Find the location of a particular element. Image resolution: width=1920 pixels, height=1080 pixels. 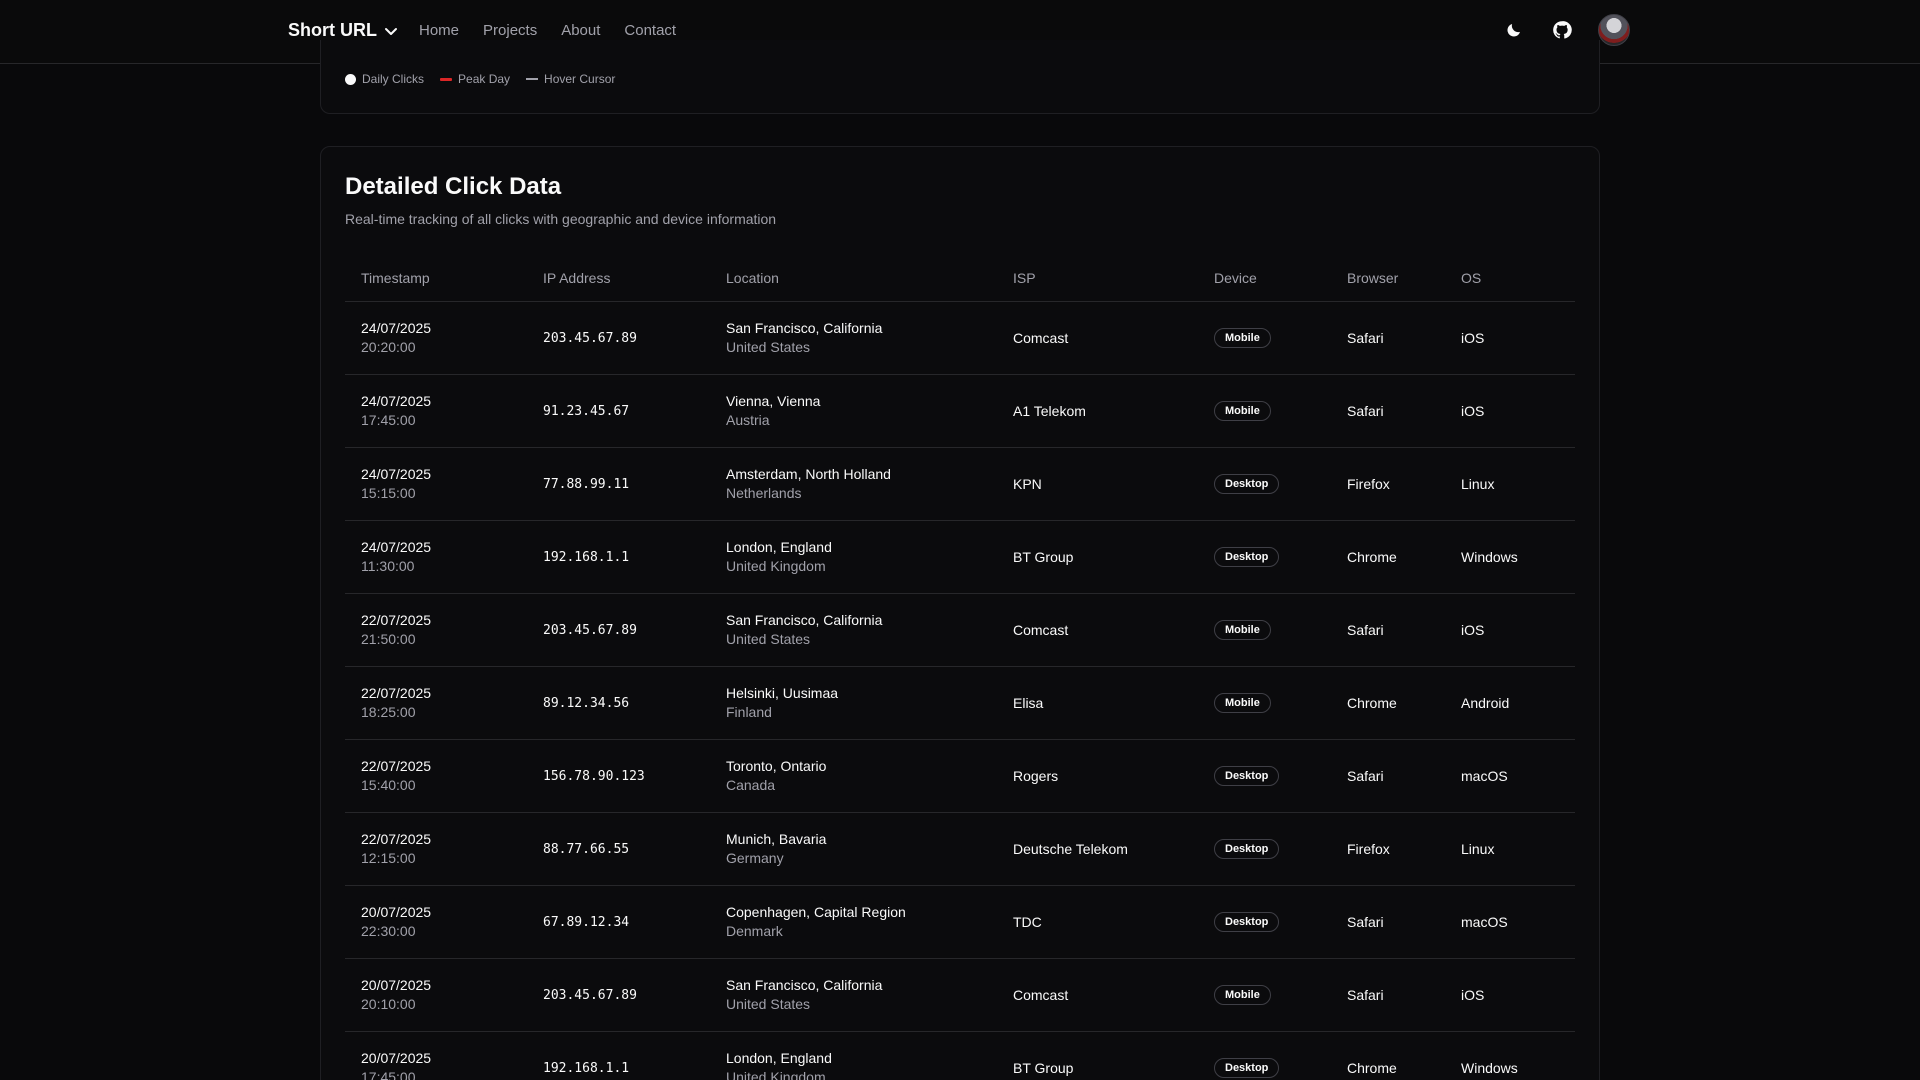

ip-address: 89.12.34.56 is located at coordinates (586, 703).